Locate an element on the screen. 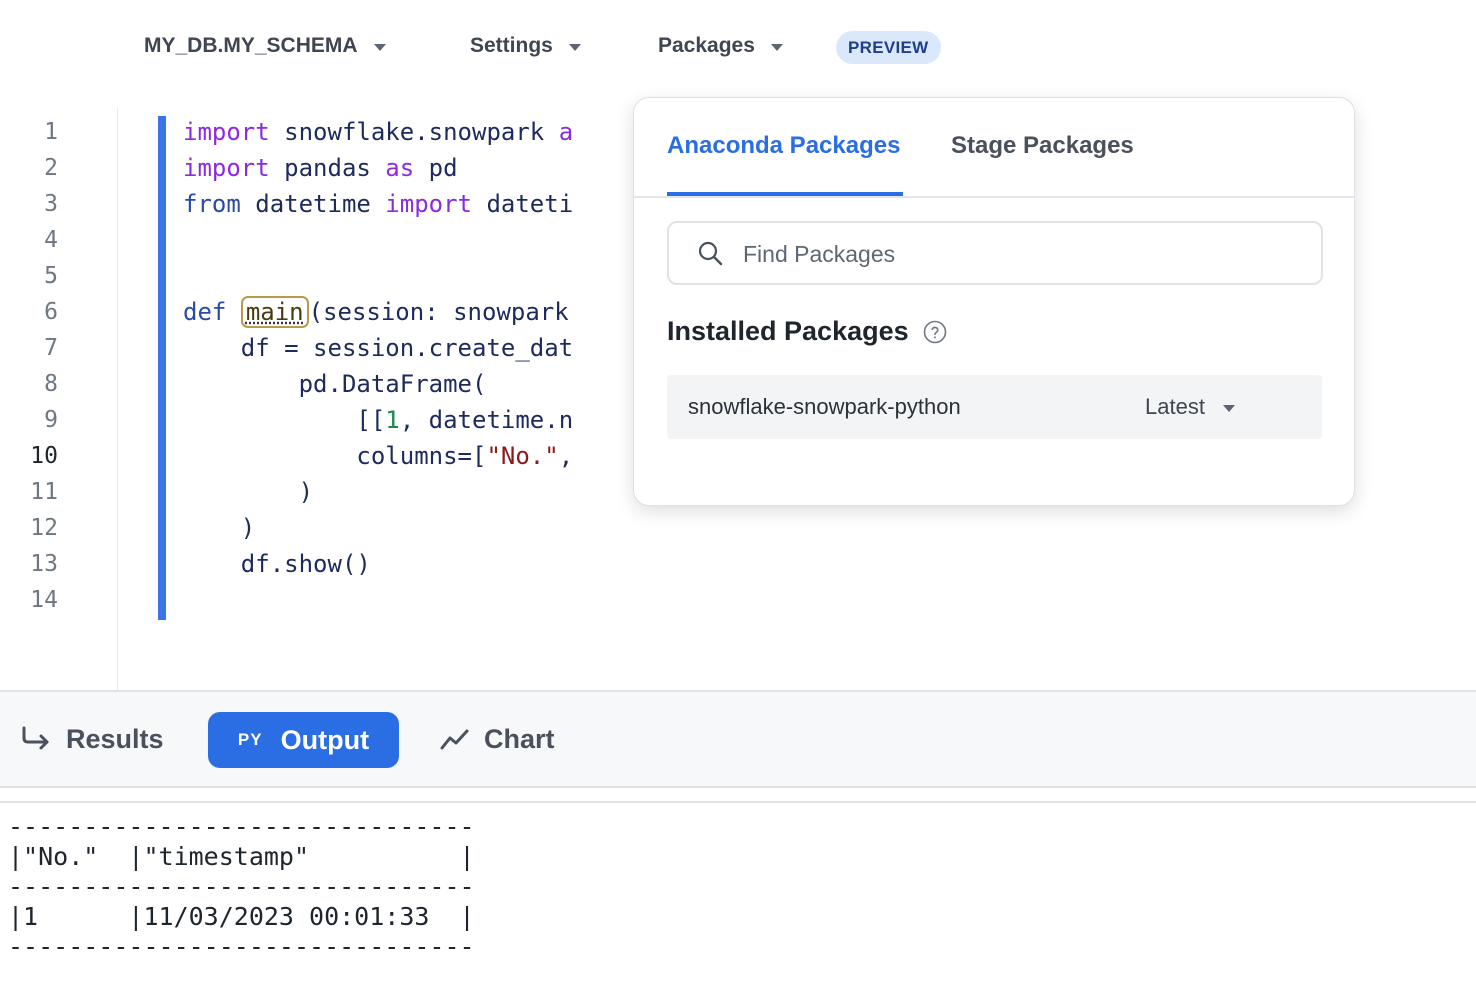 This screenshot has width=1476, height=982. code-line: def main (session: snowpark is located at coordinates (378, 312).